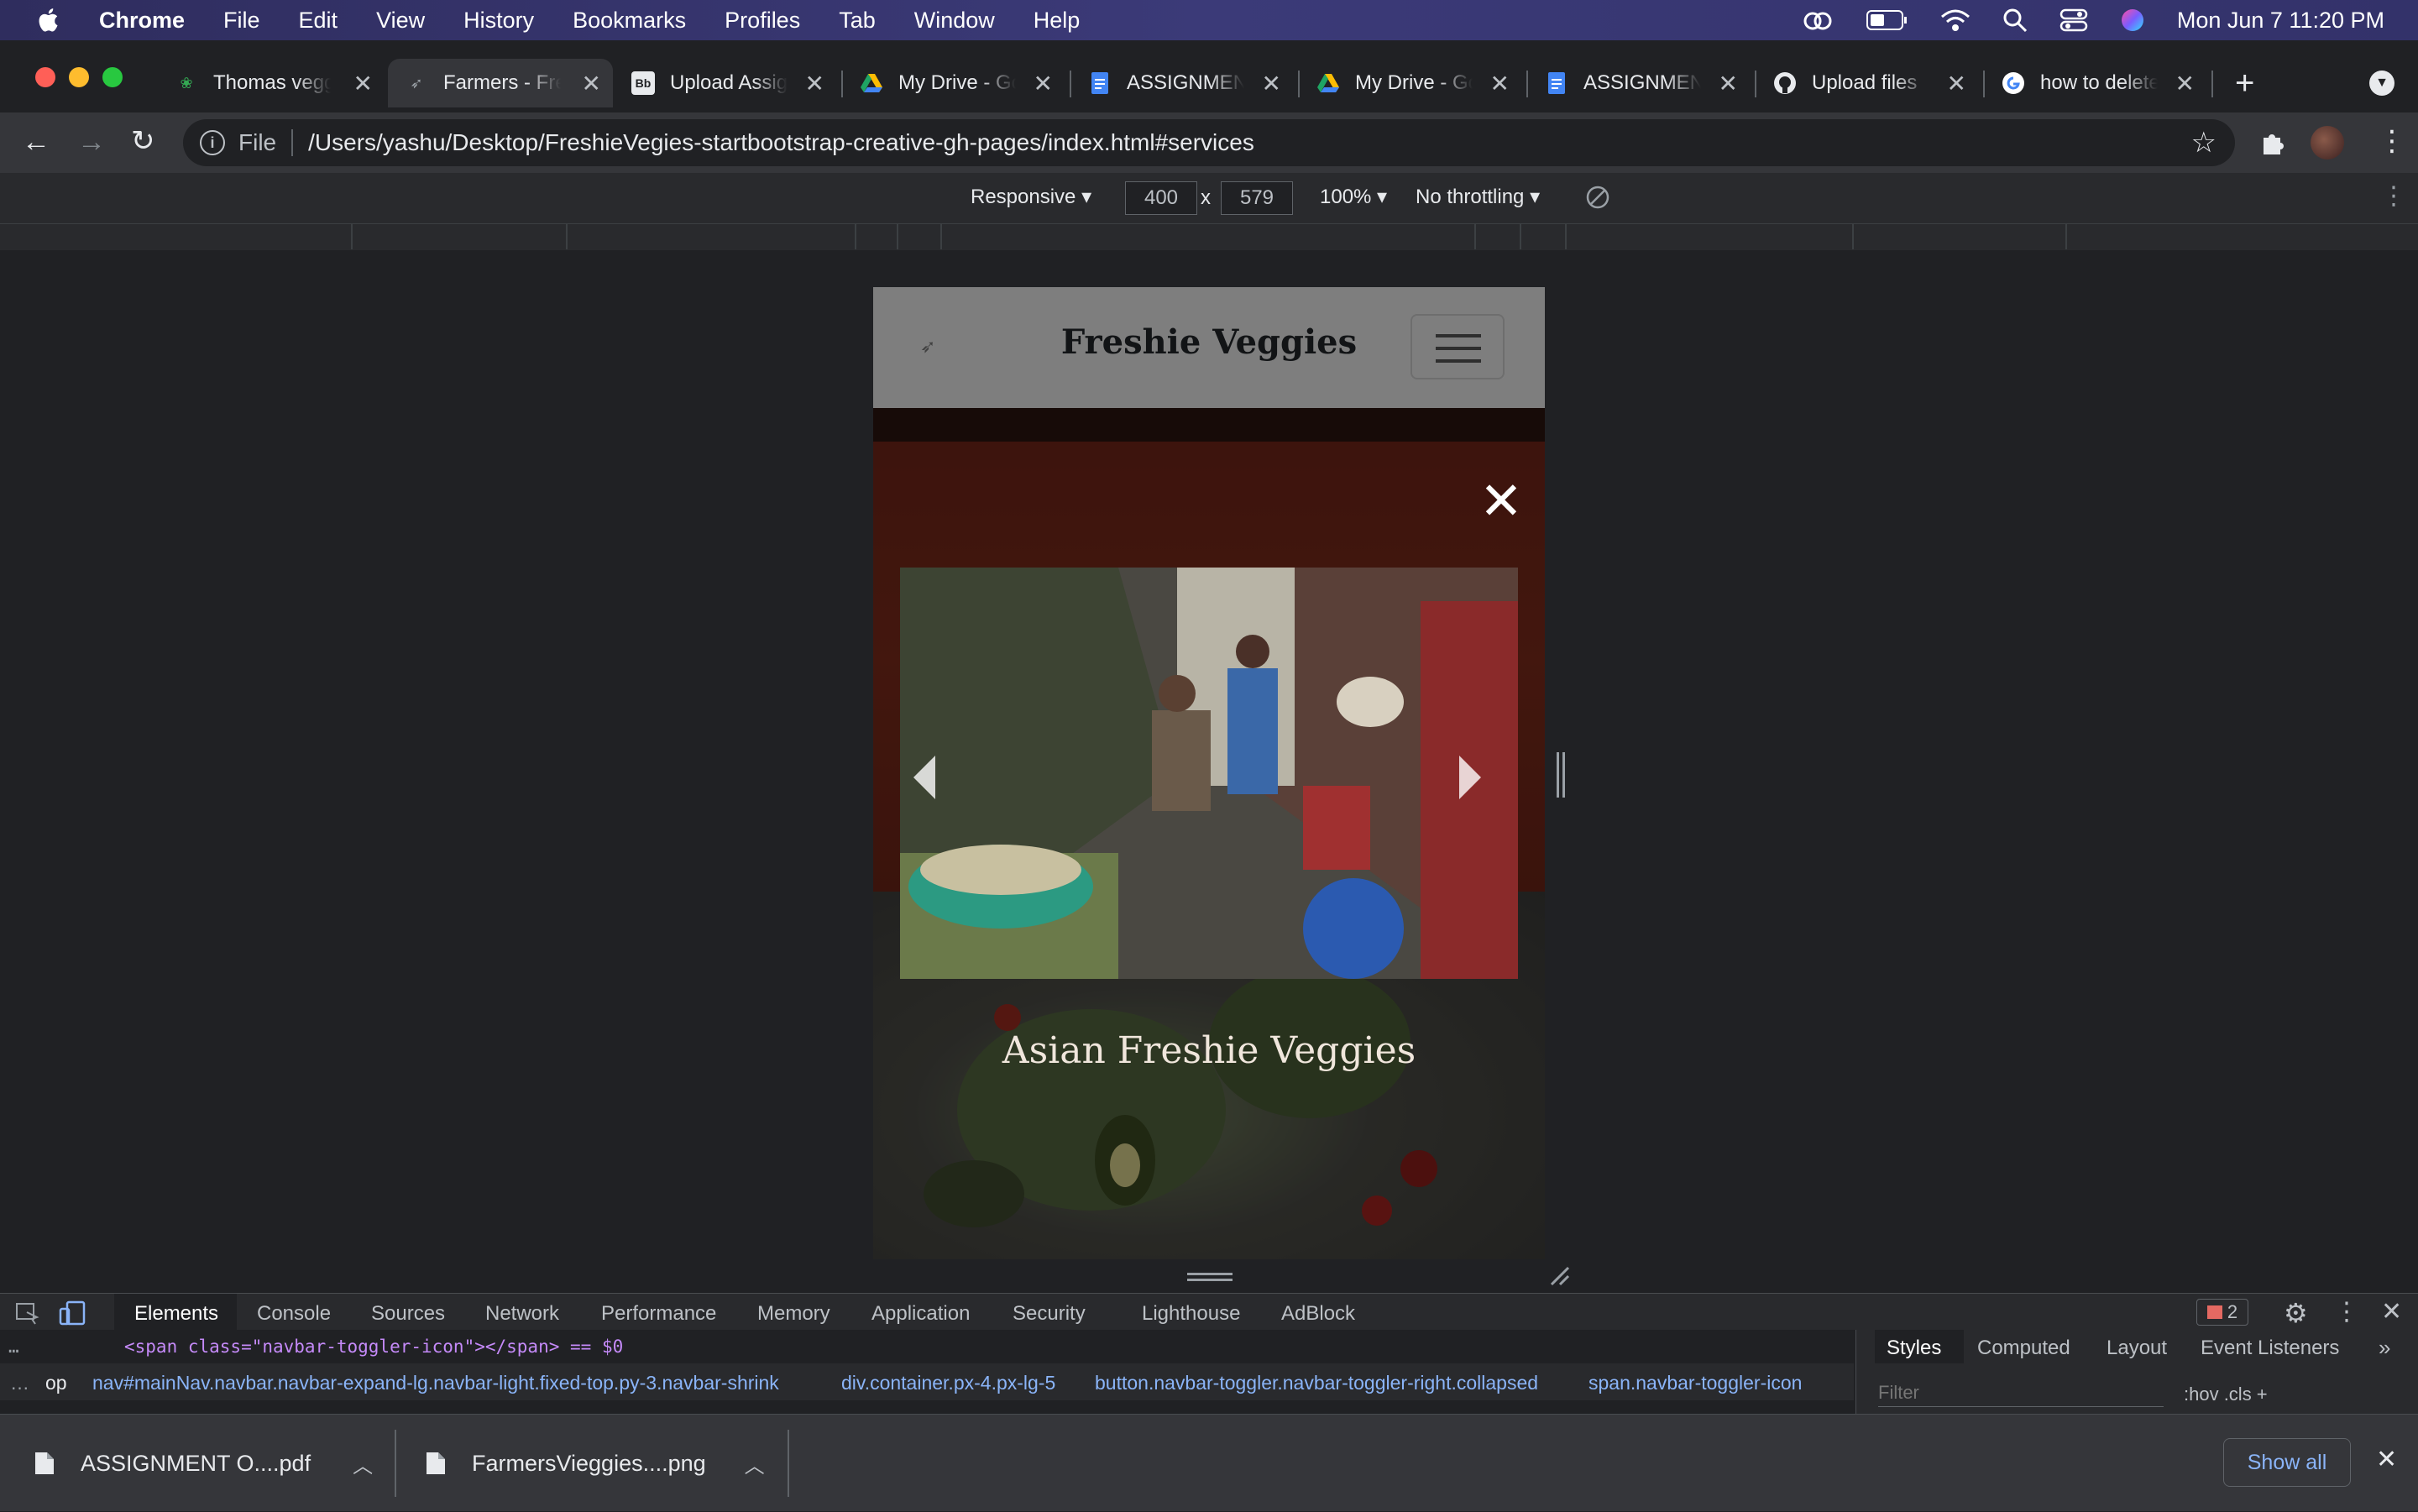 The height and width of the screenshot is (1512, 2418). Describe the element at coordinates (857, 21) in the screenshot. I see `menu-tab: Tab` at that location.